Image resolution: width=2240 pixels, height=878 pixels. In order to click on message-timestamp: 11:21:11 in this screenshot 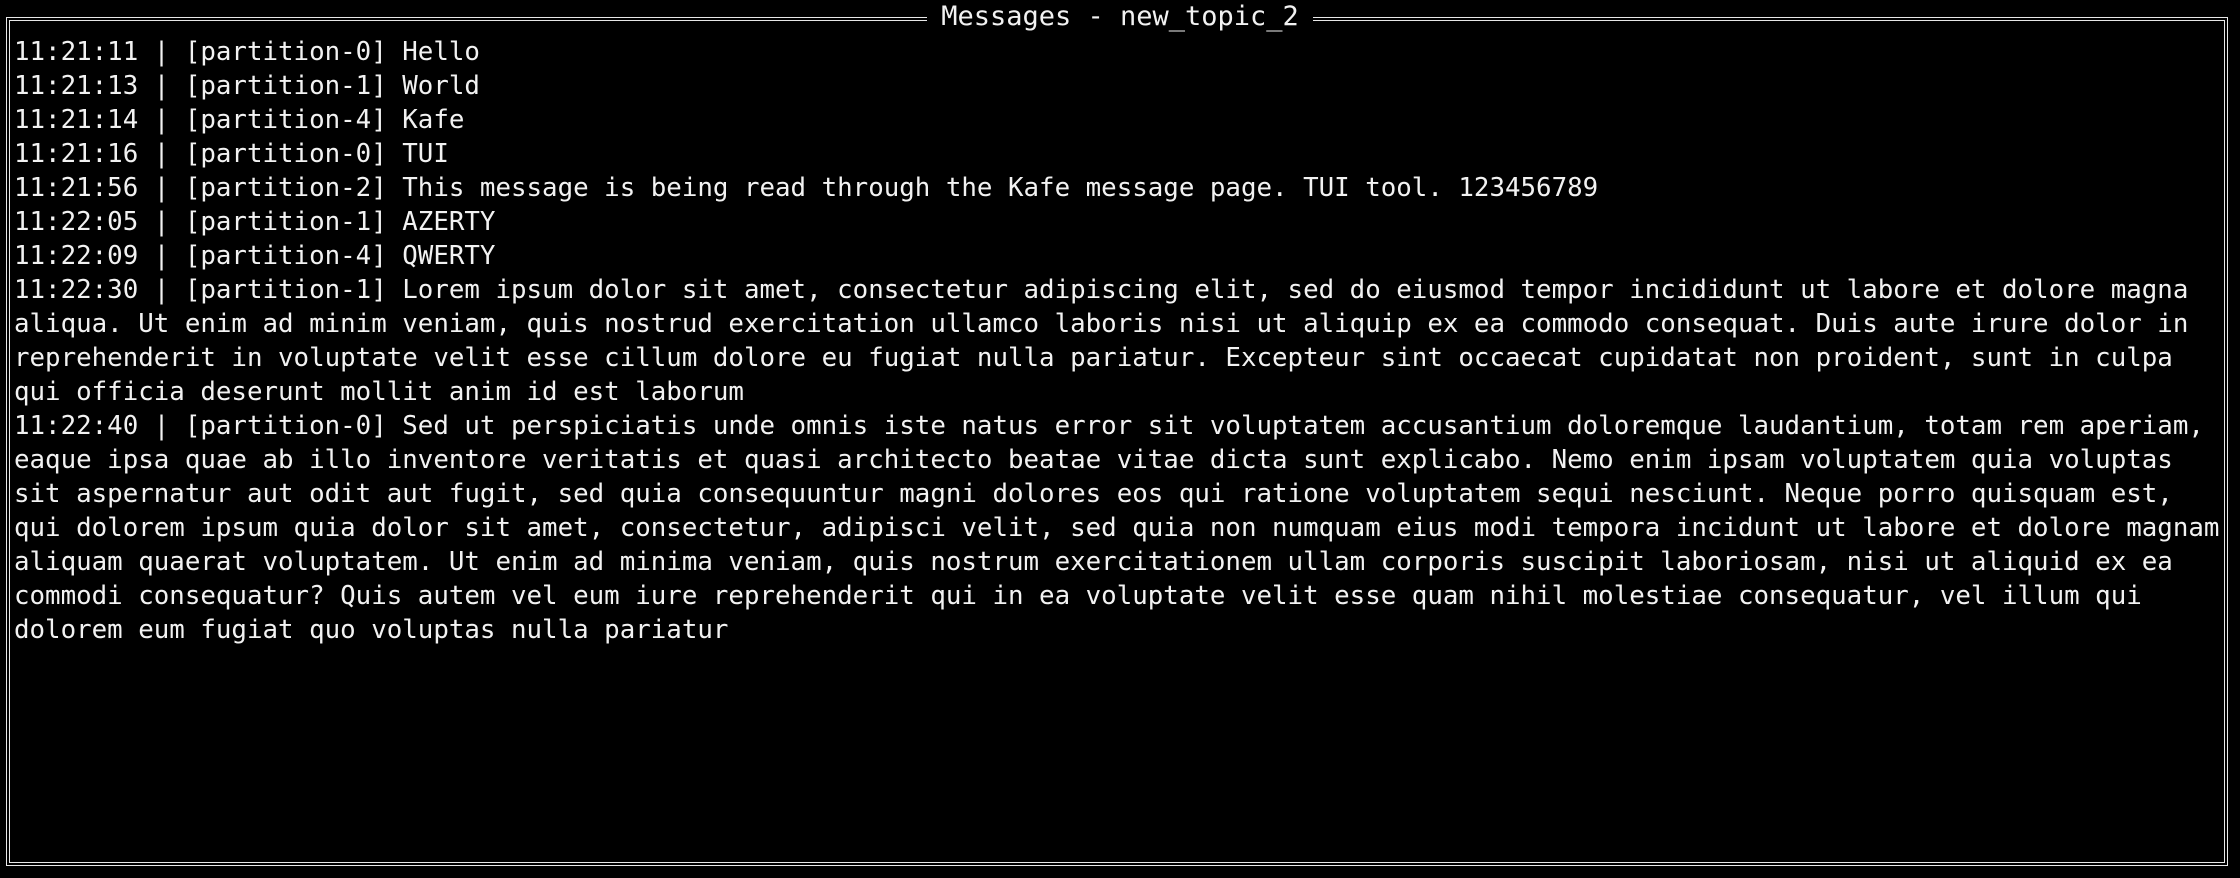, I will do `click(76, 52)`.